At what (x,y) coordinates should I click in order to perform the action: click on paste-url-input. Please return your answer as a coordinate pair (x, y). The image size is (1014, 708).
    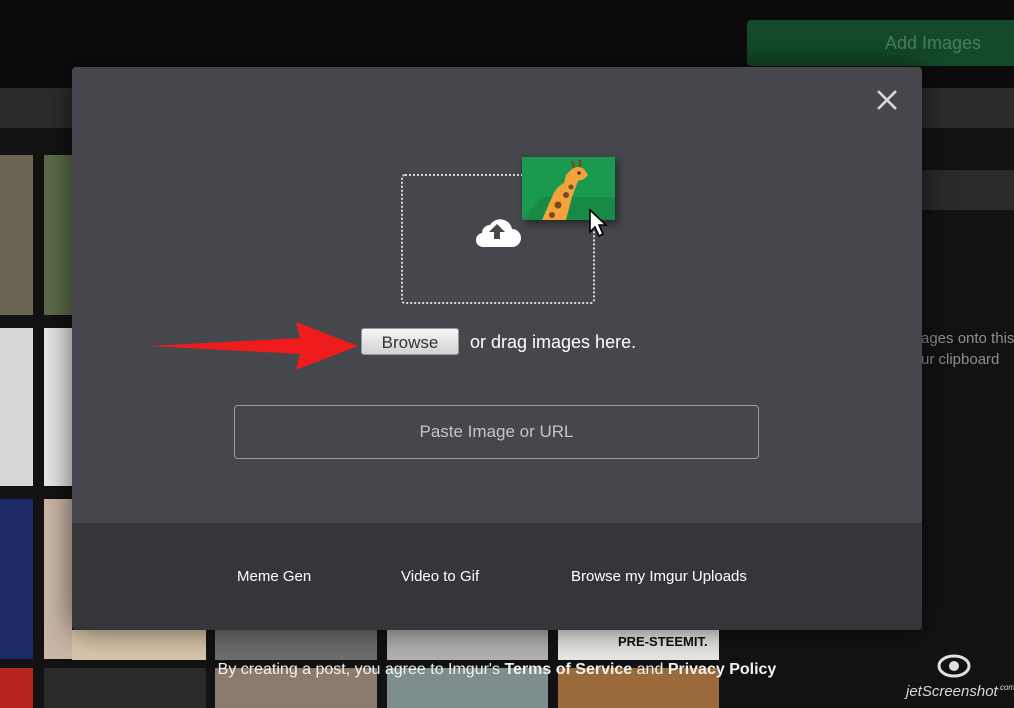
    Looking at the image, I should click on (496, 432).